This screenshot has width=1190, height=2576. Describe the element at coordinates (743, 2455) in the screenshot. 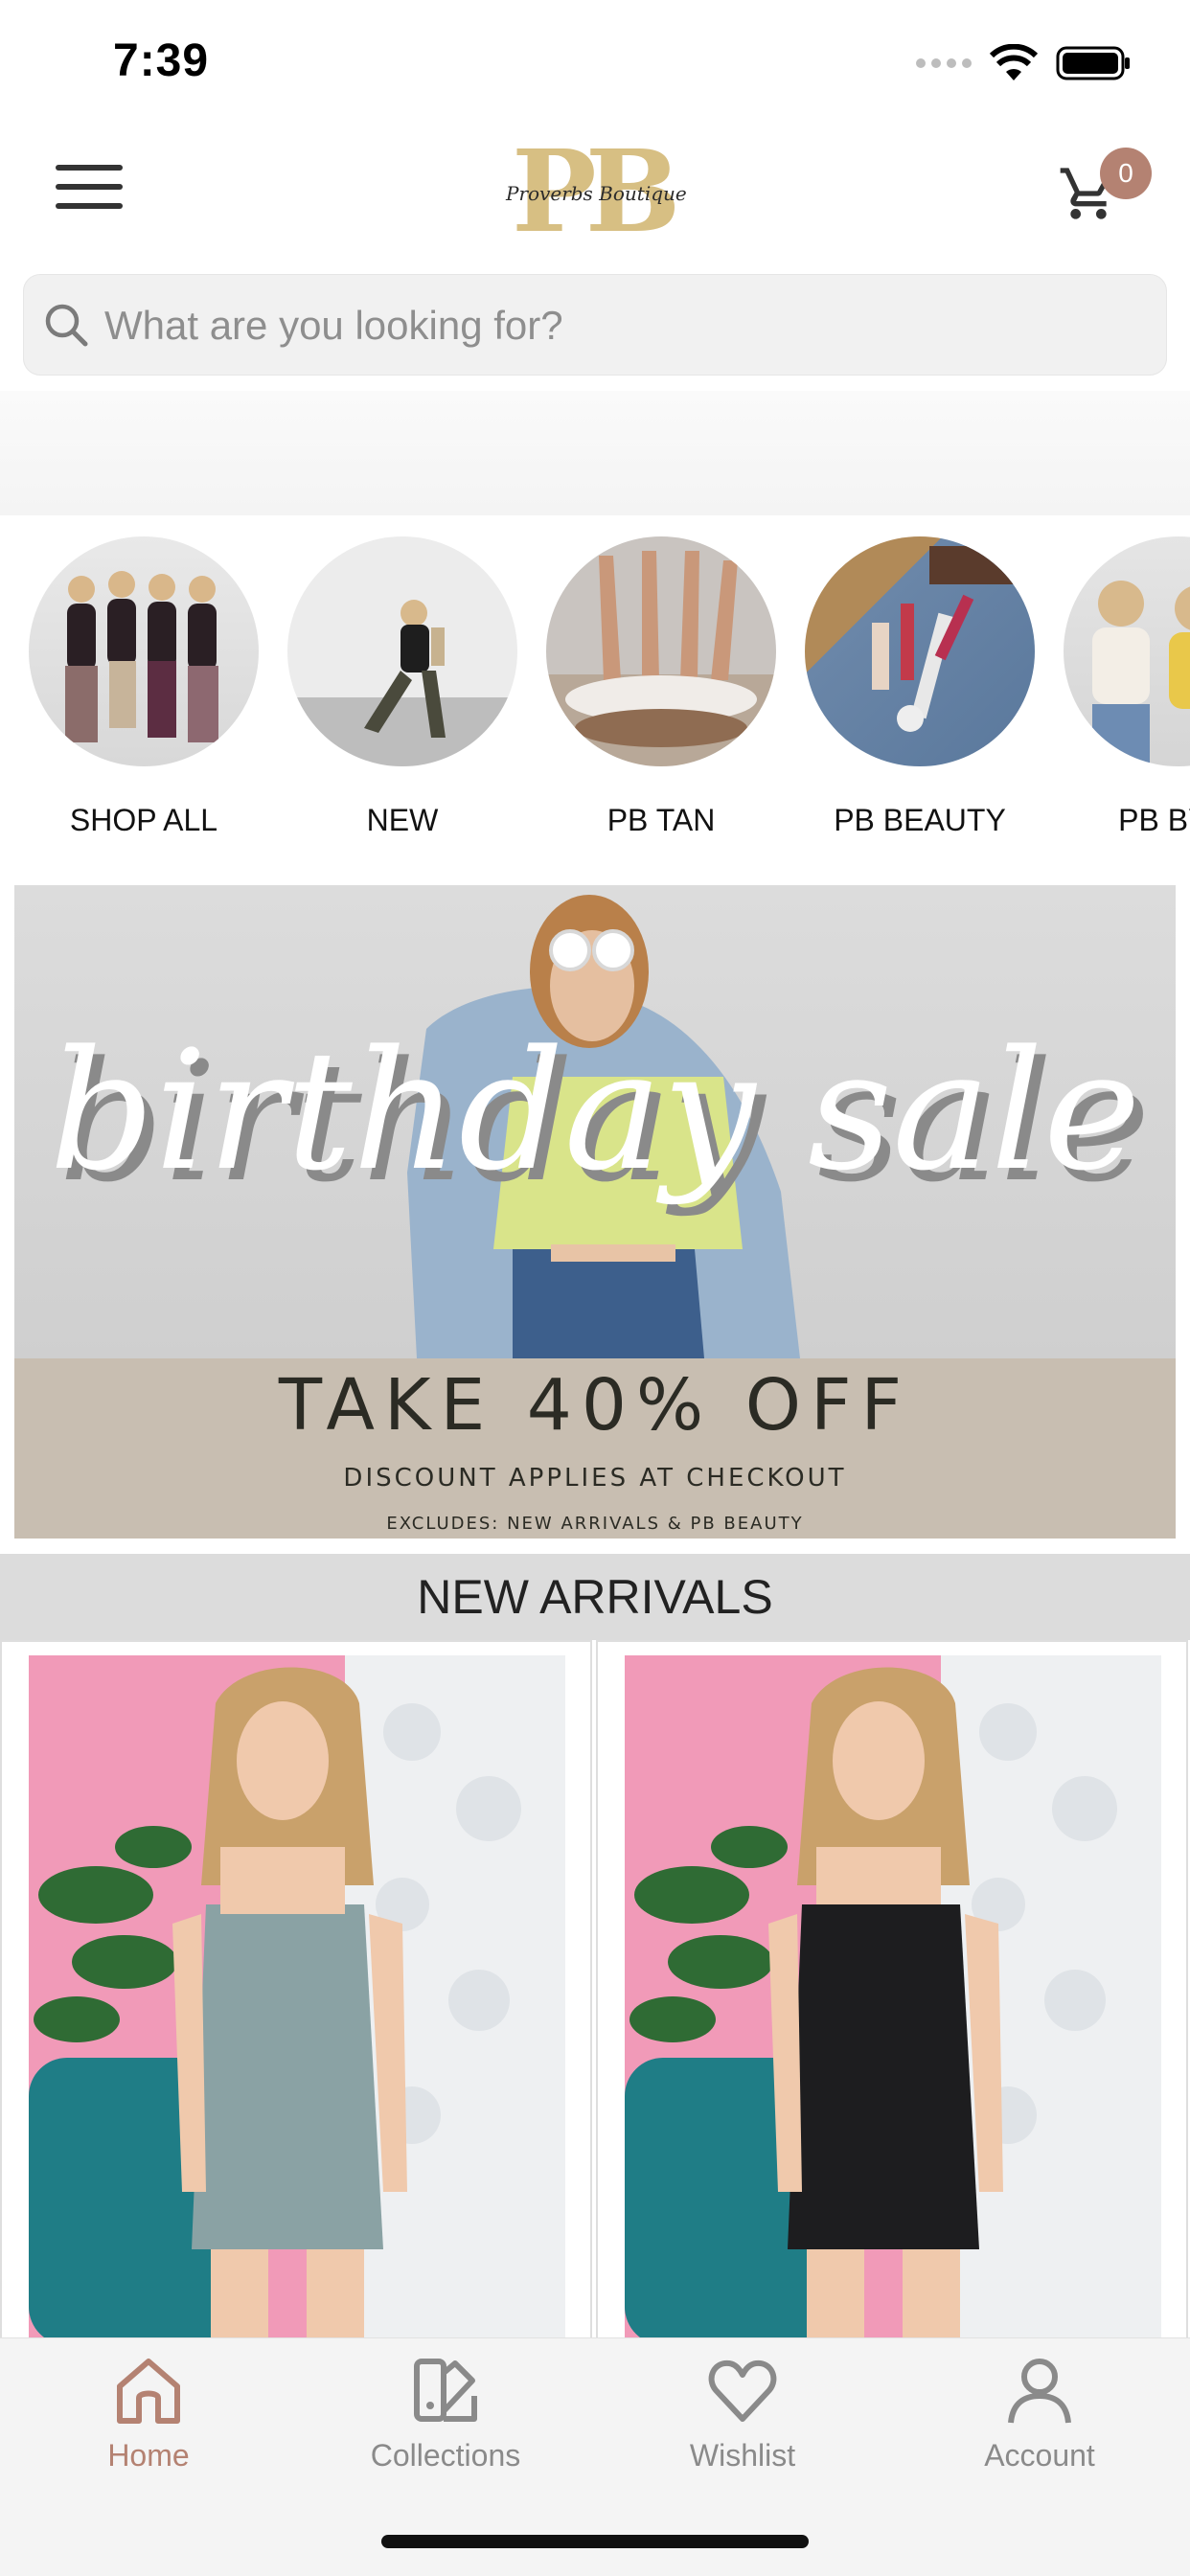

I see `tab-label: Wishlist` at that location.